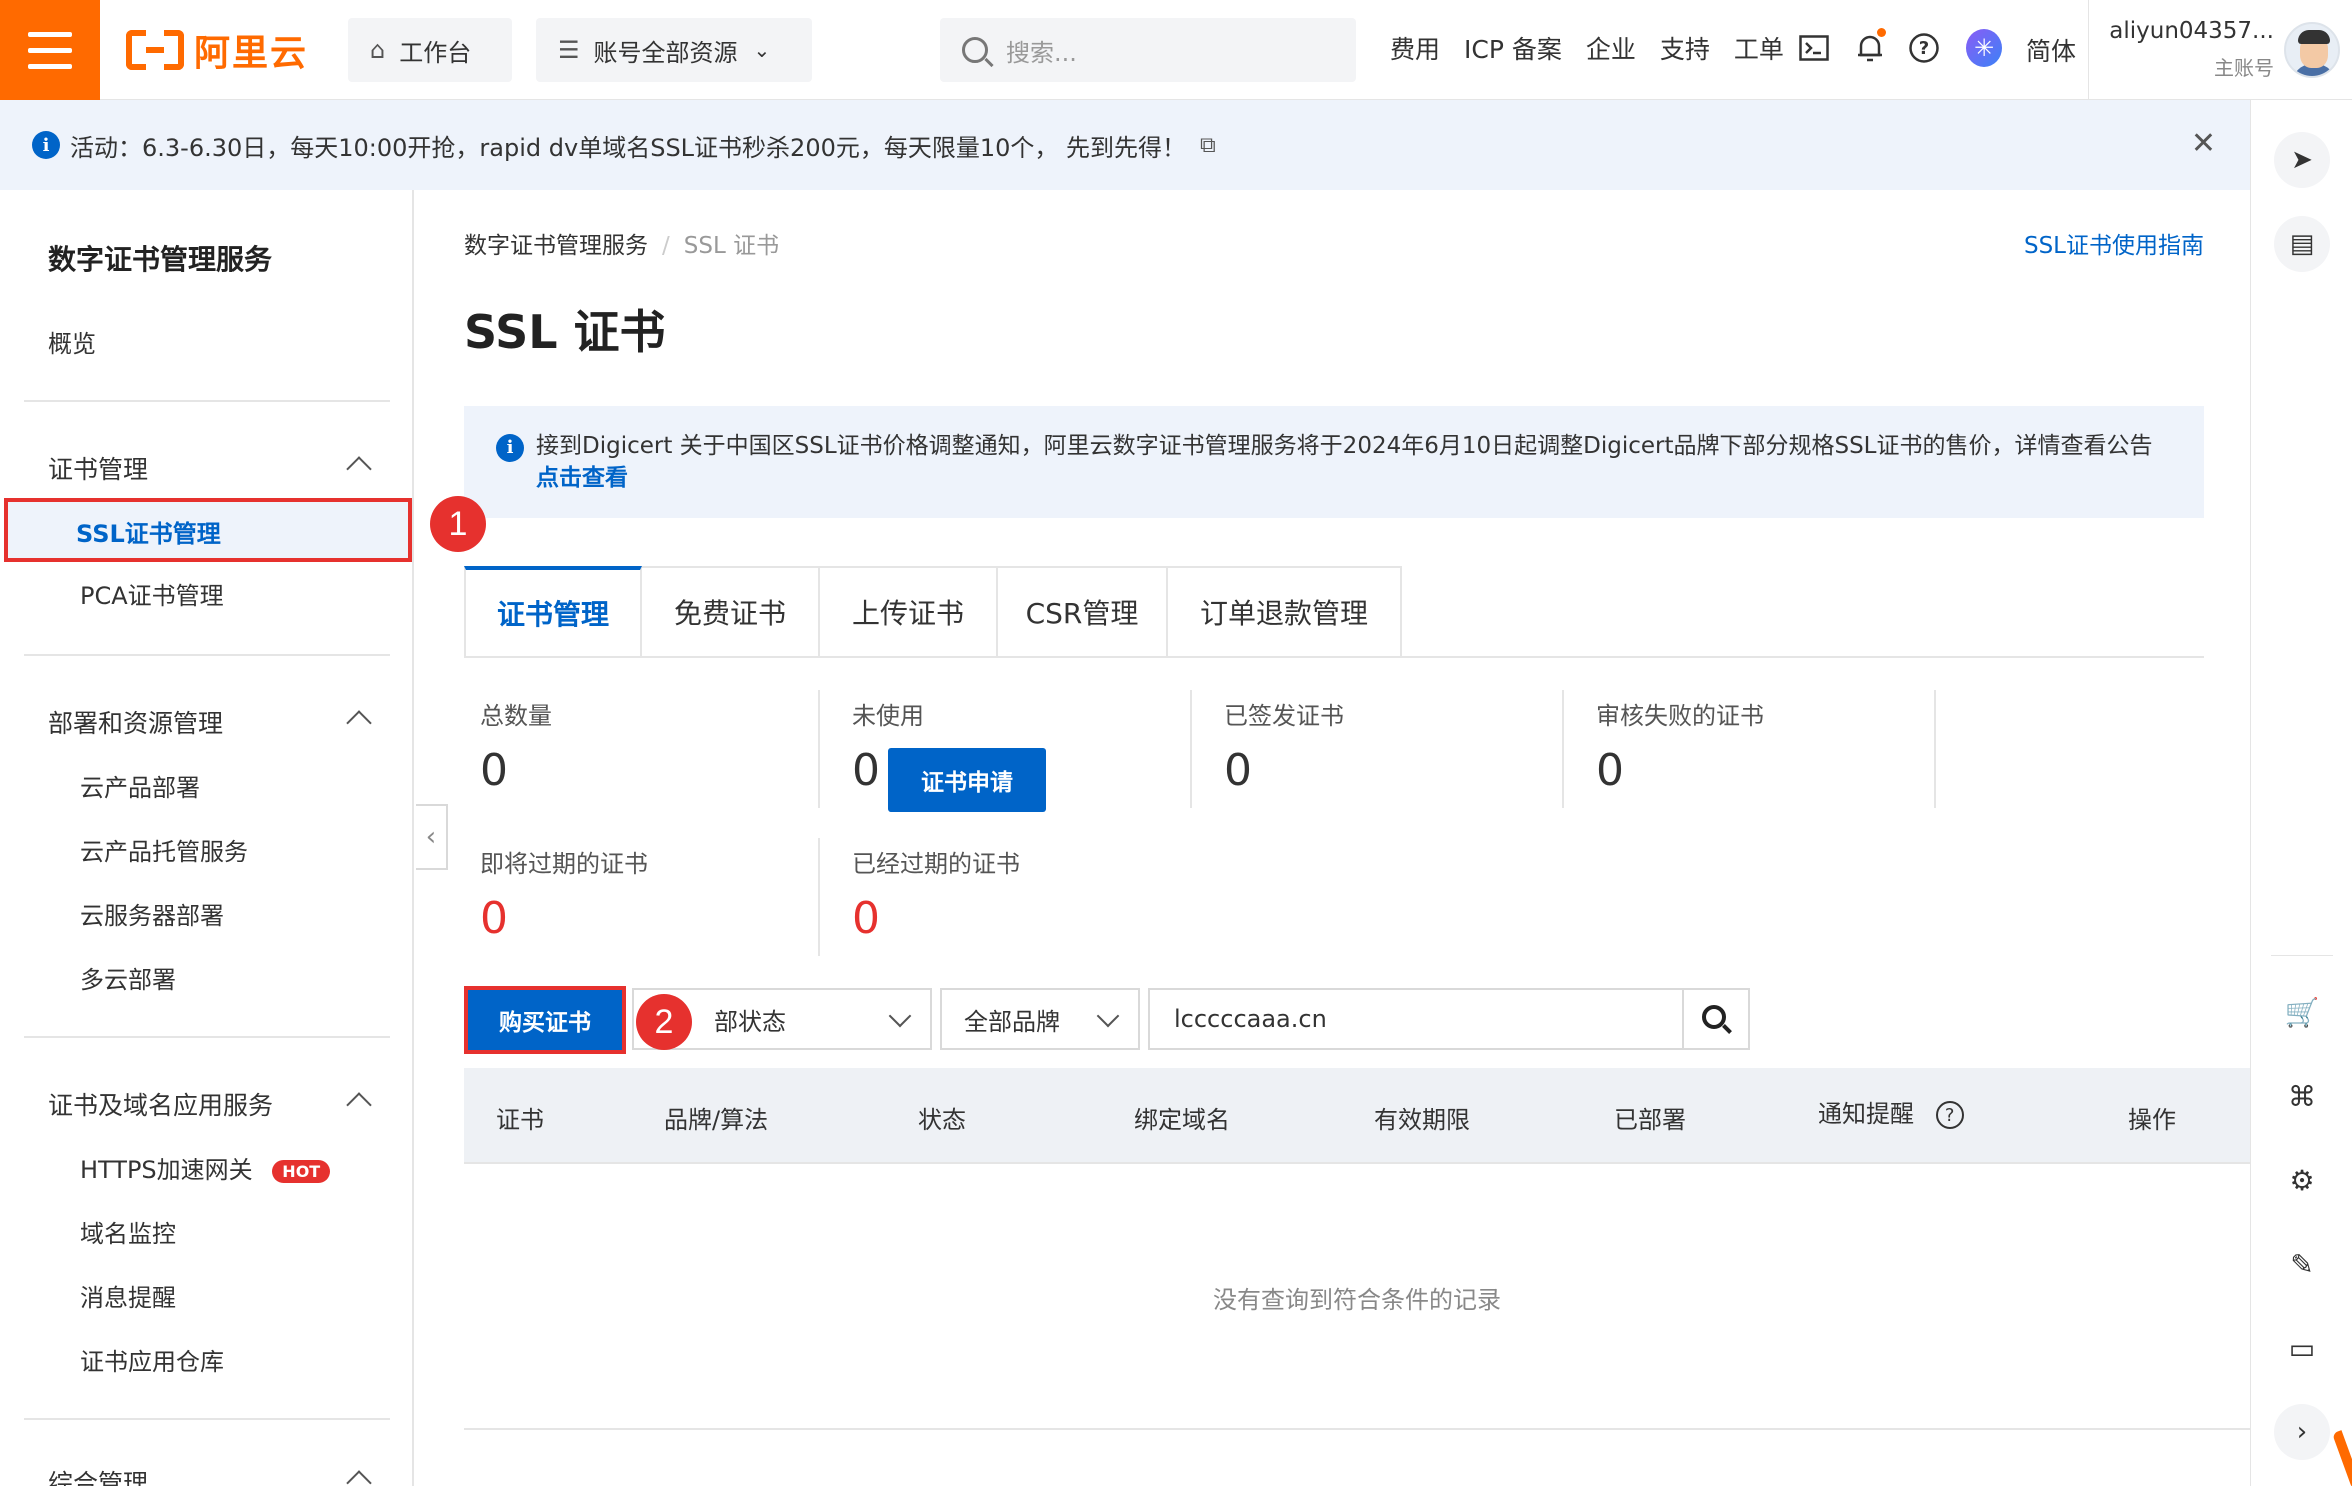 The height and width of the screenshot is (1486, 2352). Describe the element at coordinates (152, 1359) in the screenshot. I see `sidebar-item-cert-repo: 证书应用仓库` at that location.